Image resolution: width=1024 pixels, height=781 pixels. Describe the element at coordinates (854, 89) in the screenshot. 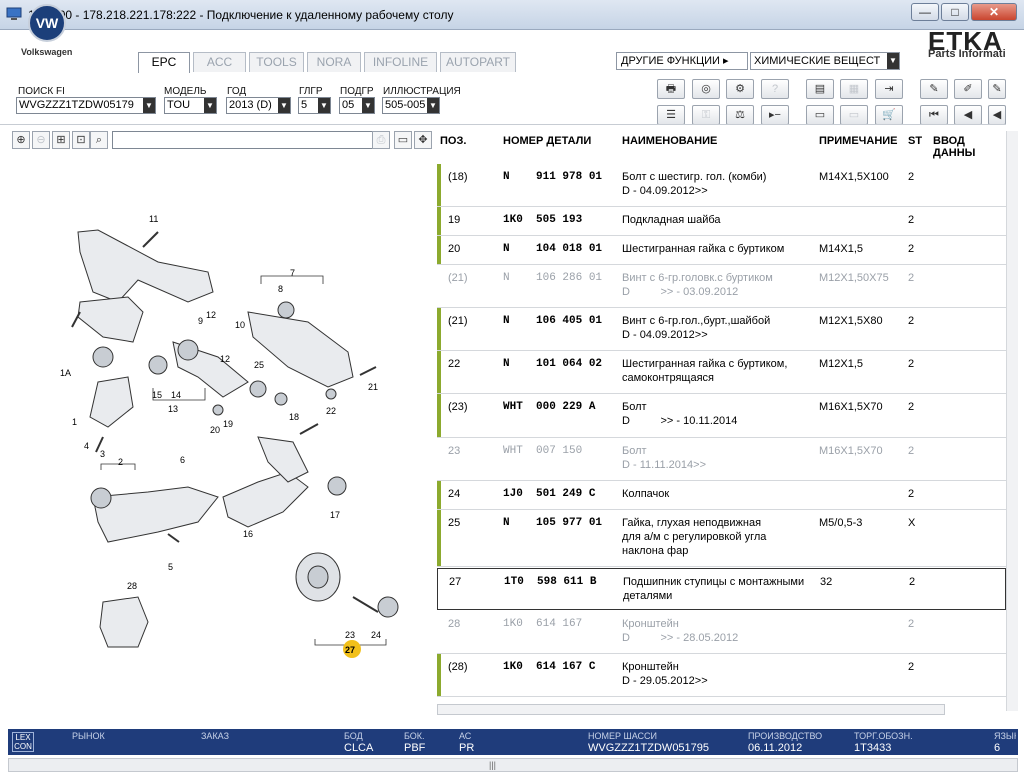

I see `depot-icon: ▦` at that location.